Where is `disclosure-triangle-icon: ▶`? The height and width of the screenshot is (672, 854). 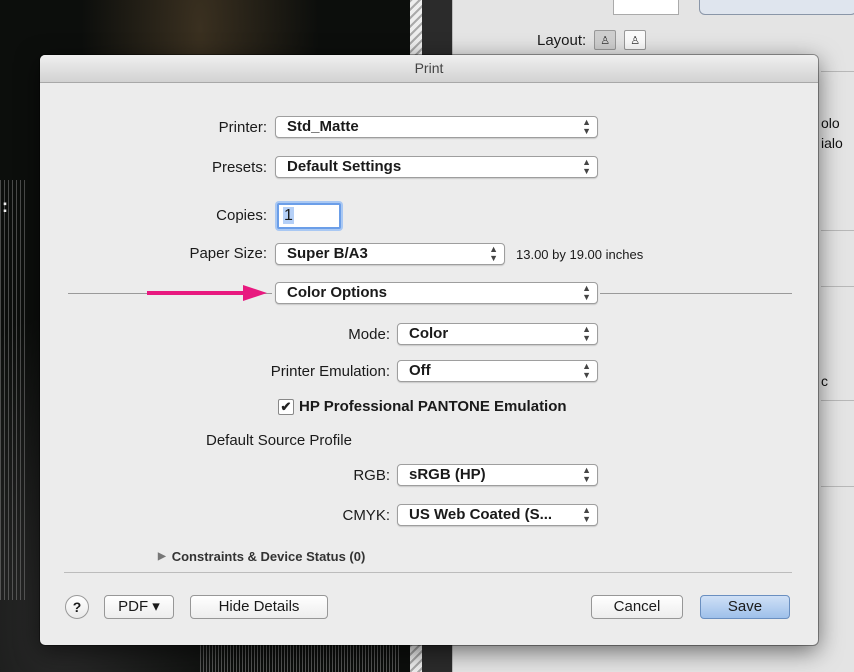
disclosure-triangle-icon: ▶ is located at coordinates (162, 556).